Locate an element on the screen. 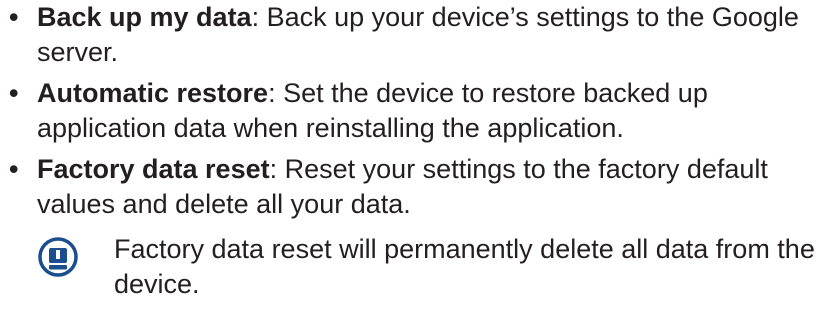  item-term: Factory data reset is located at coordinates (153, 169).